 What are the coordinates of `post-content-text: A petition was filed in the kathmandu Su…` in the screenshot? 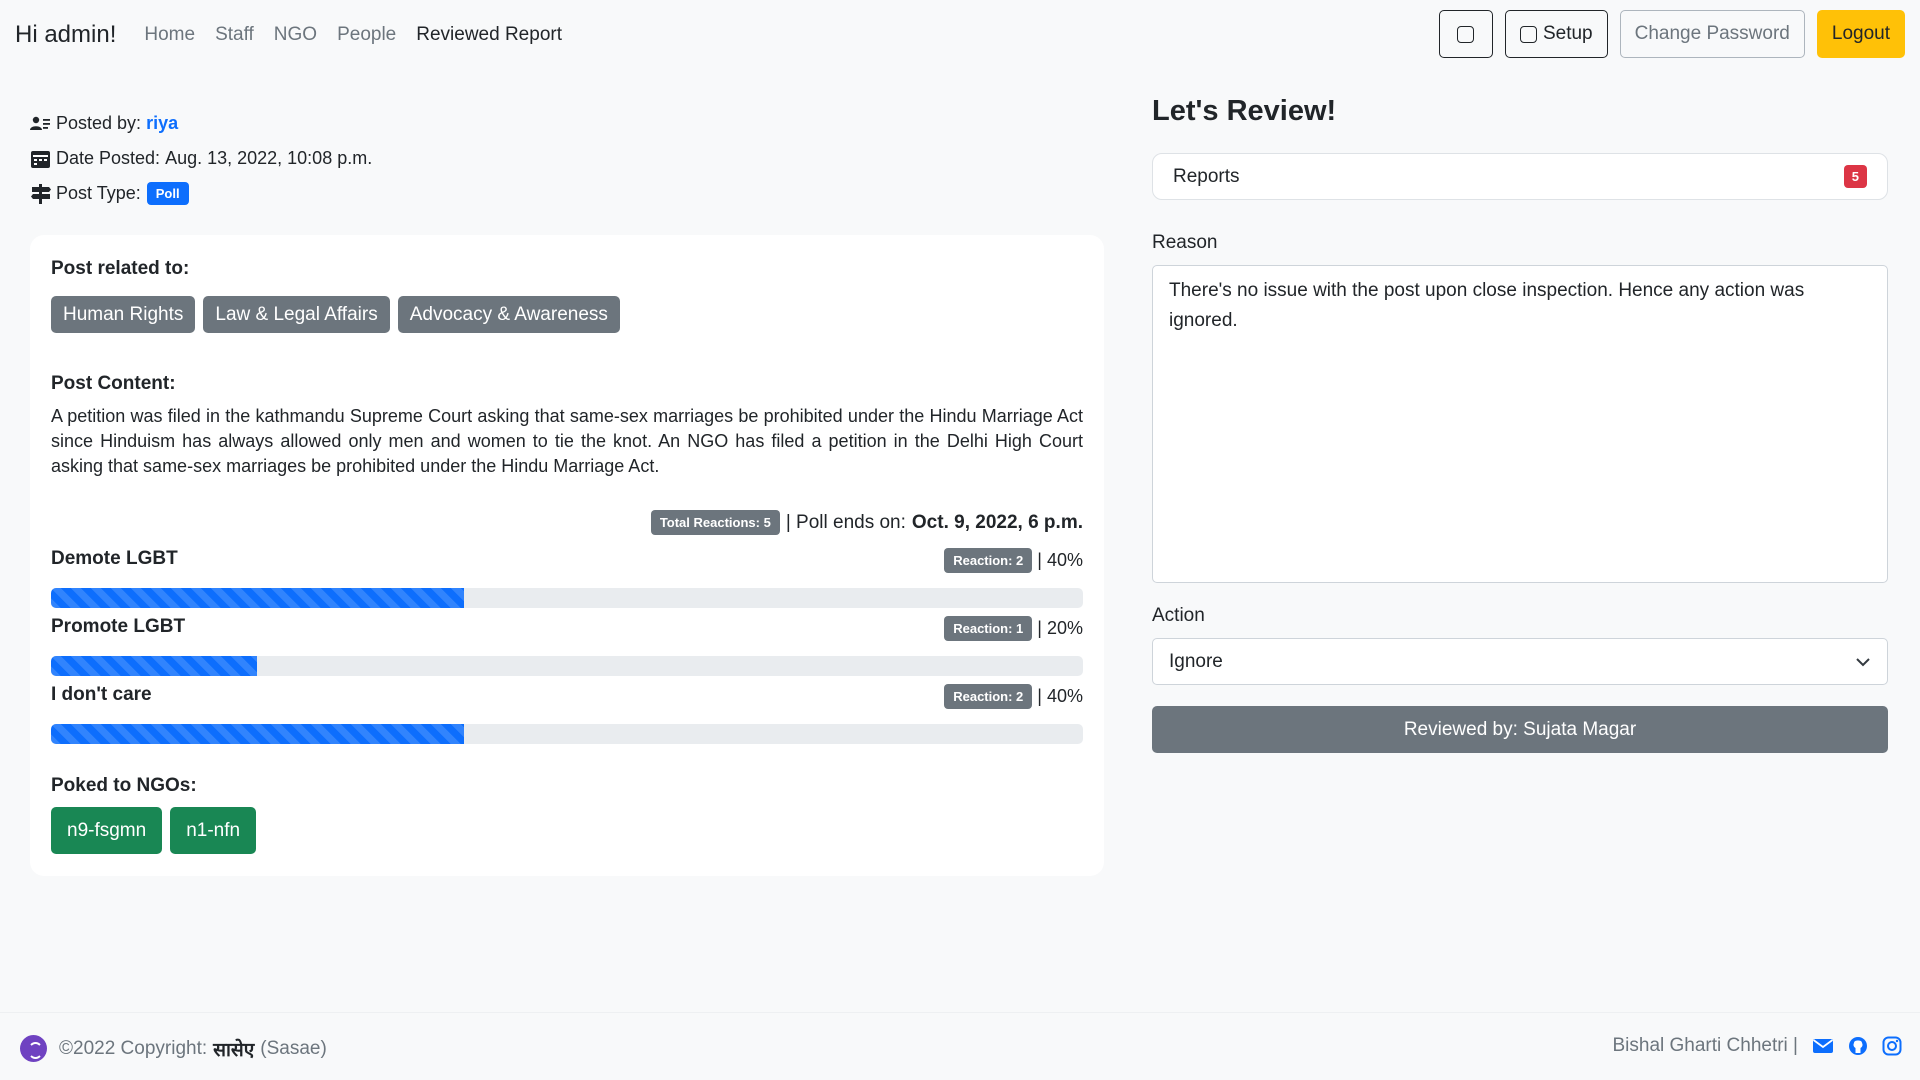 It's located at (567, 441).